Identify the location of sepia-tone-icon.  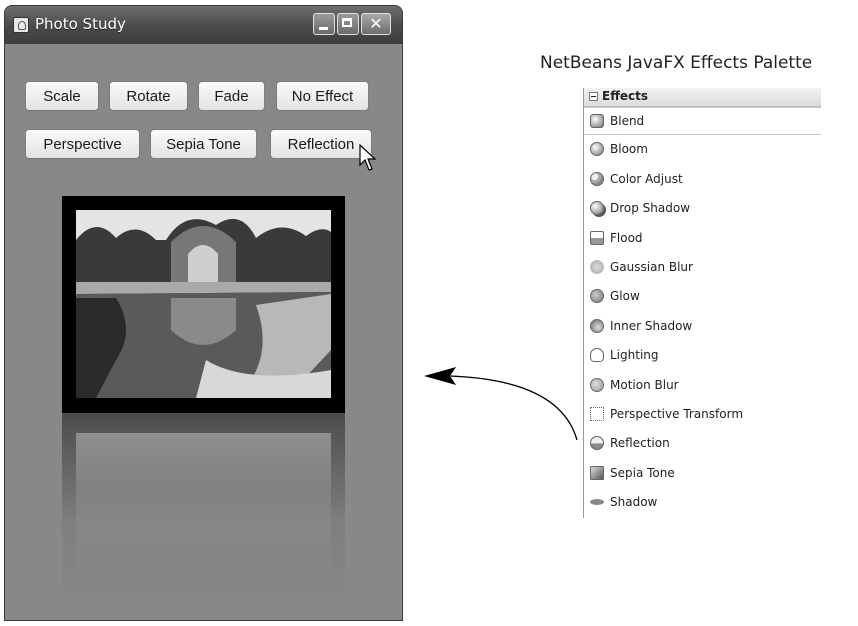
(597, 473).